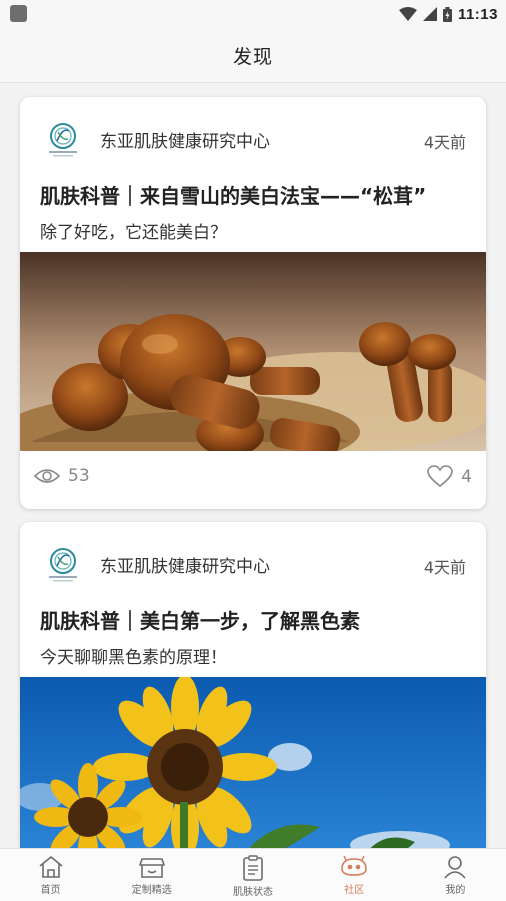  Describe the element at coordinates (354, 890) in the screenshot. I see `nav-label: 社区` at that location.